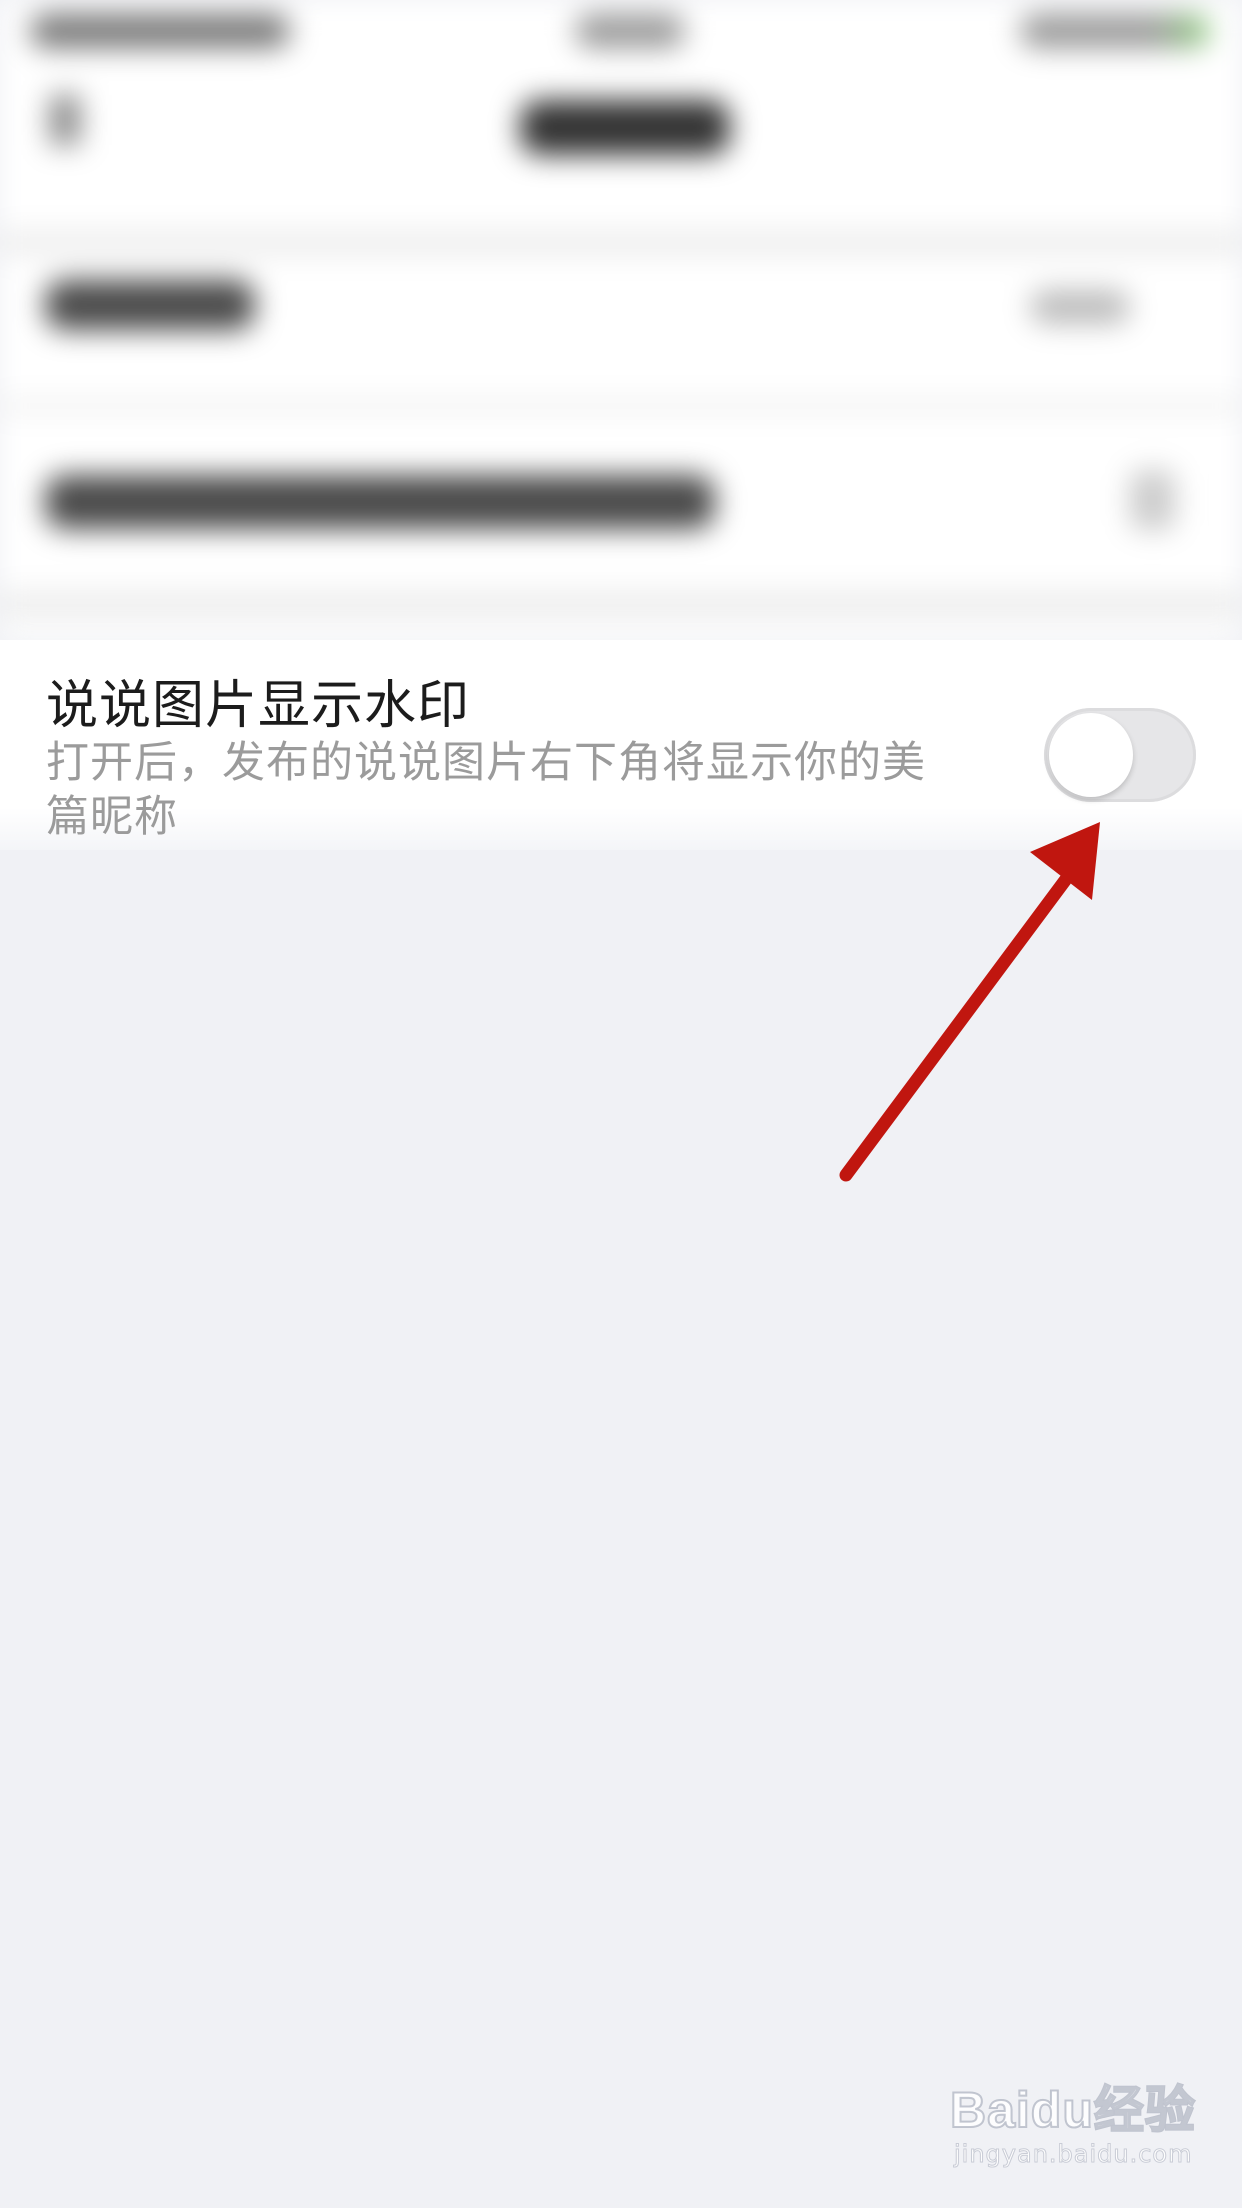 This screenshot has width=1242, height=2208. I want to click on page-title, so click(625, 127).